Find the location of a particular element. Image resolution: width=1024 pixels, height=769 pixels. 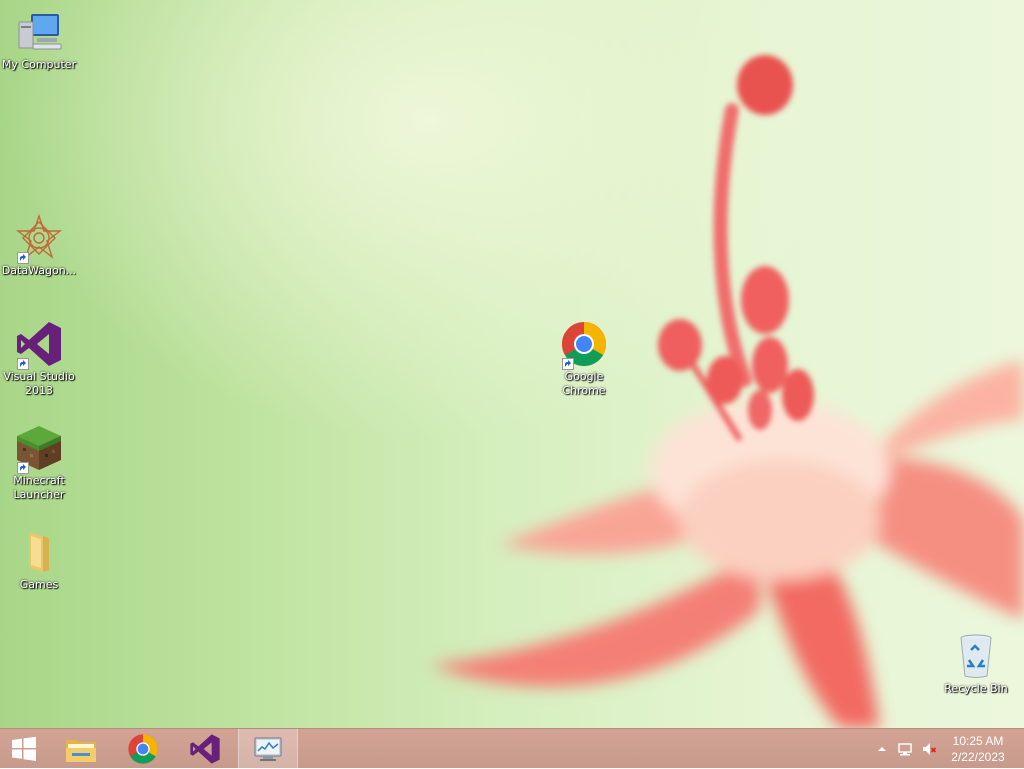

desktop-icon-visual-studio: Visual Studio 2013 is located at coordinates (39, 359).